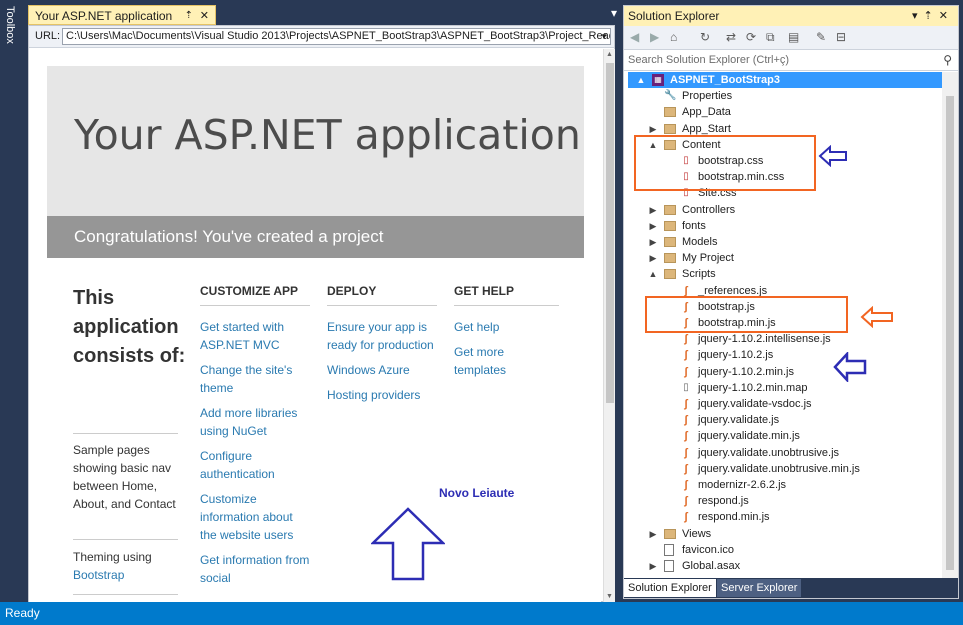 Image resolution: width=963 pixels, height=625 pixels. What do you see at coordinates (793, 37) in the screenshot?
I see `show-all-files-icon: ▤` at bounding box center [793, 37].